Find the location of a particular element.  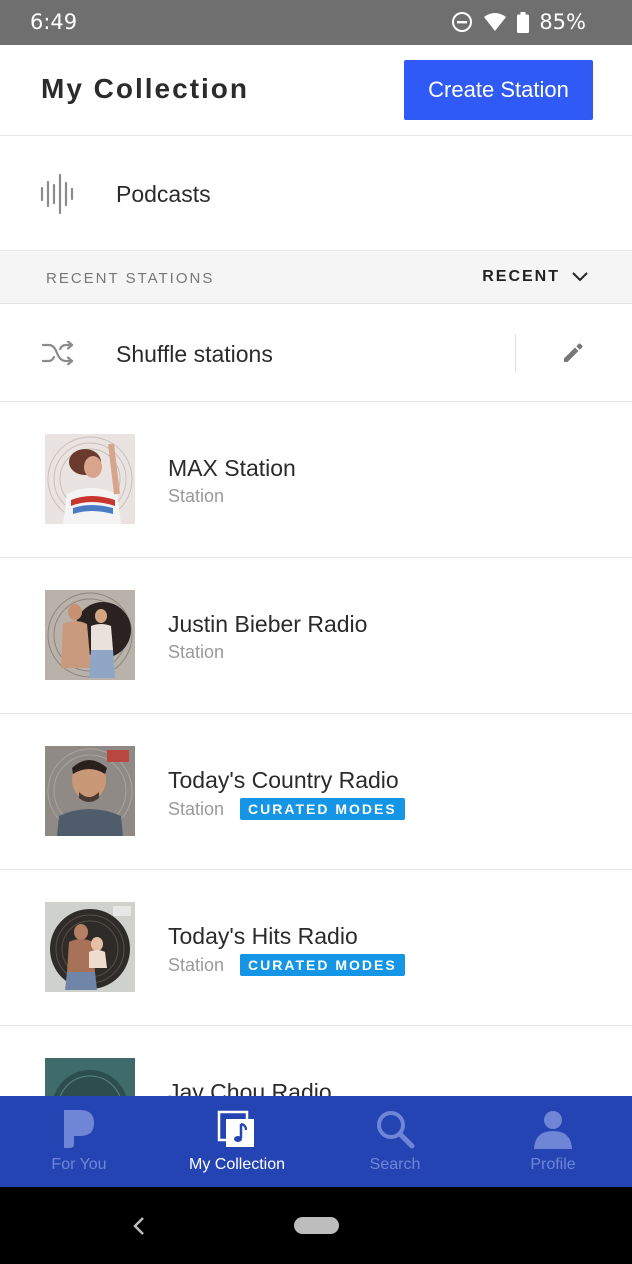

status-icons: 85% is located at coordinates (518, 22).